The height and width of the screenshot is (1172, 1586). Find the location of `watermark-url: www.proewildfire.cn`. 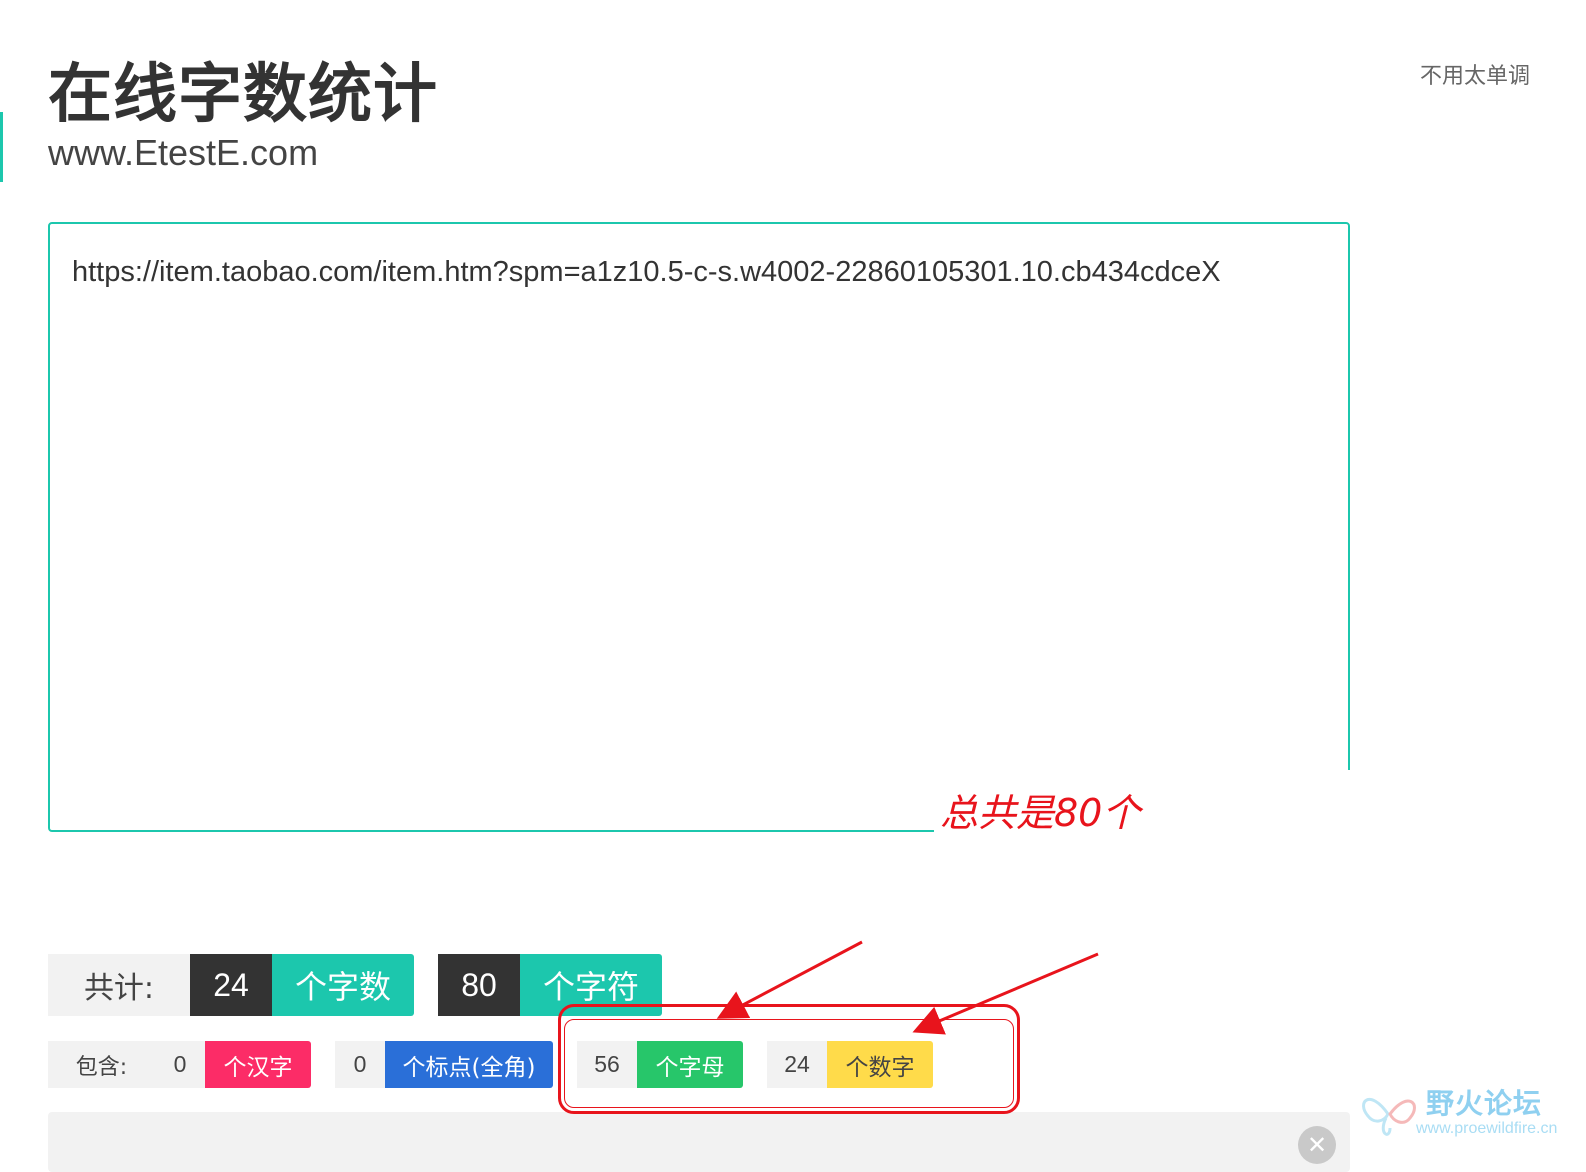

watermark-url: www.proewildfire.cn is located at coordinates (1487, 1128).